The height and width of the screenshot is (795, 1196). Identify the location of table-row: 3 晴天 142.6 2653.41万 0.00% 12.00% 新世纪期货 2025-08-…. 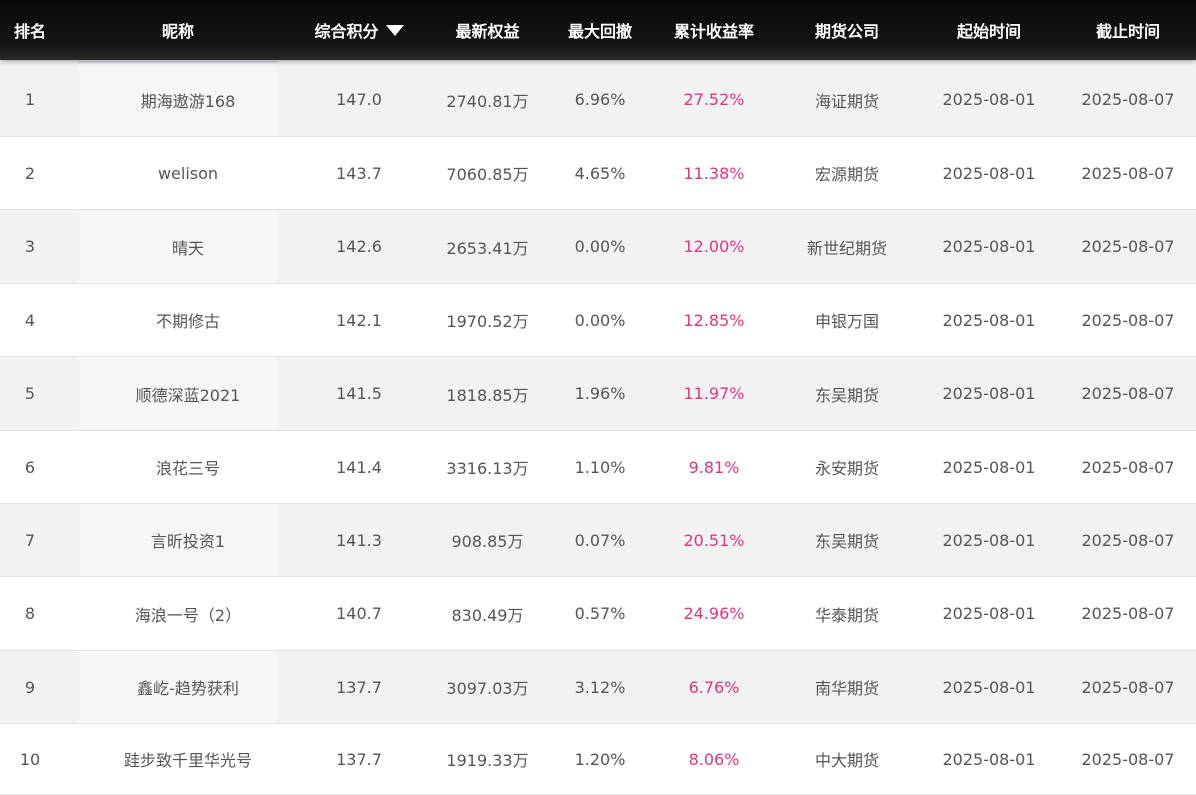
(598, 247).